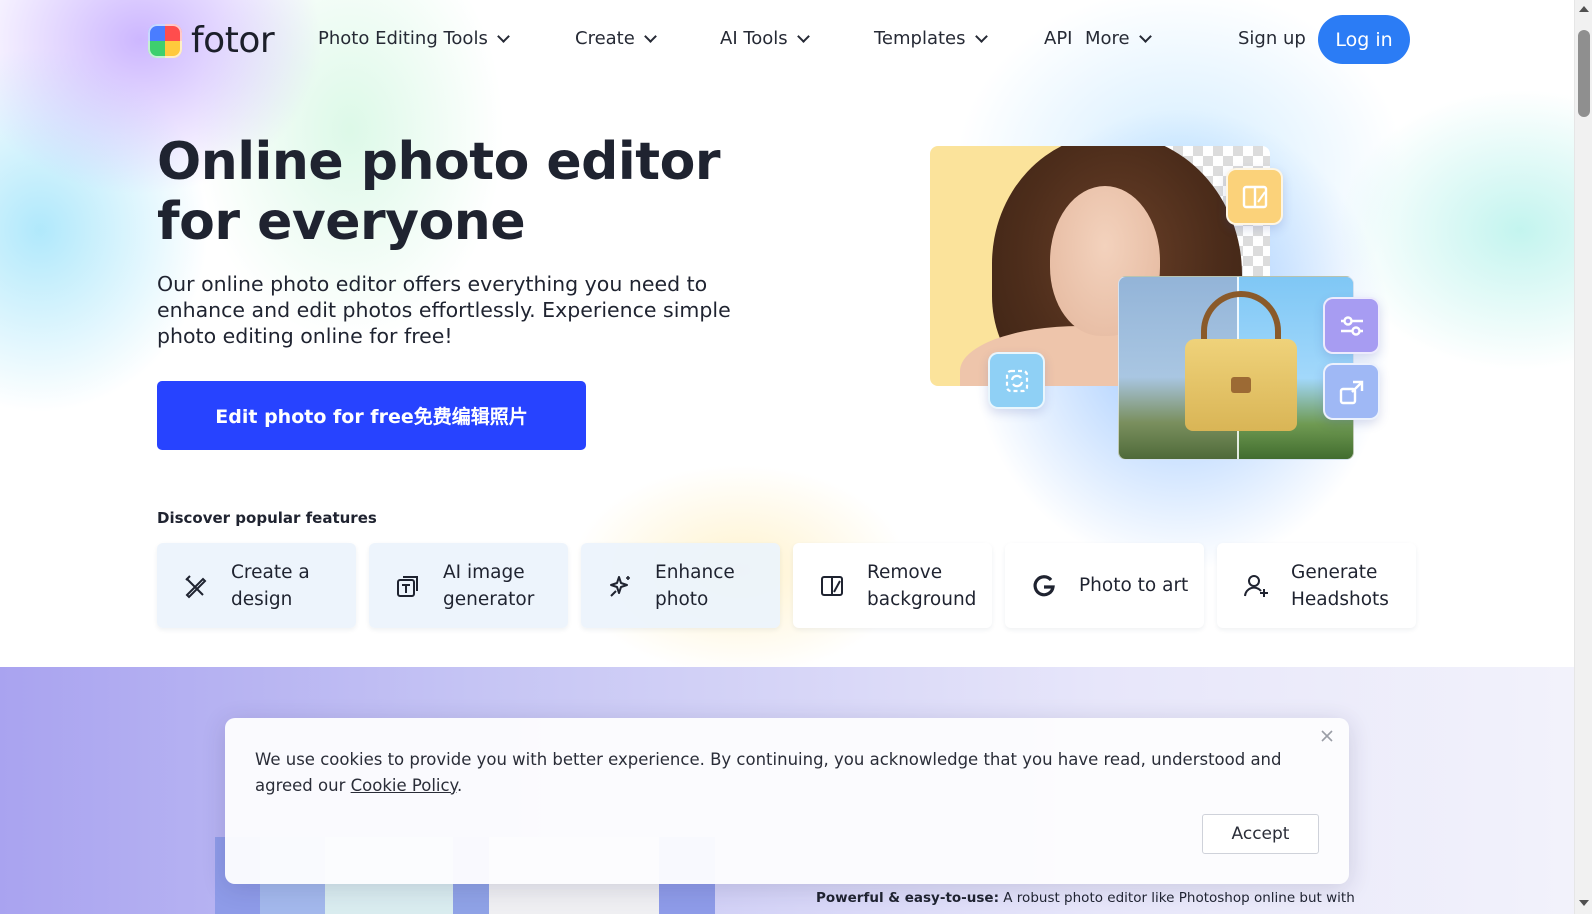  What do you see at coordinates (620, 586) in the screenshot?
I see `sparkle-enhance-icon` at bounding box center [620, 586].